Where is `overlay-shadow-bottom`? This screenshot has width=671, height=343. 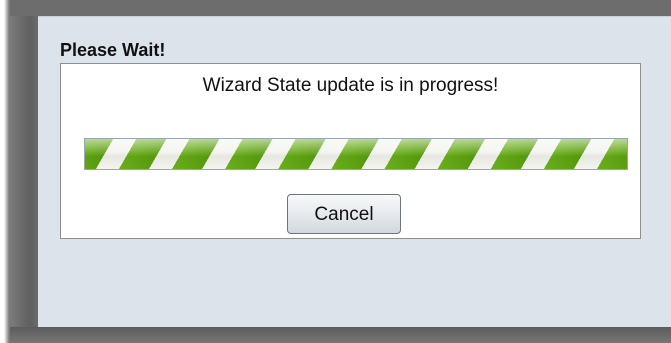 overlay-shadow-bottom is located at coordinates (340, 335).